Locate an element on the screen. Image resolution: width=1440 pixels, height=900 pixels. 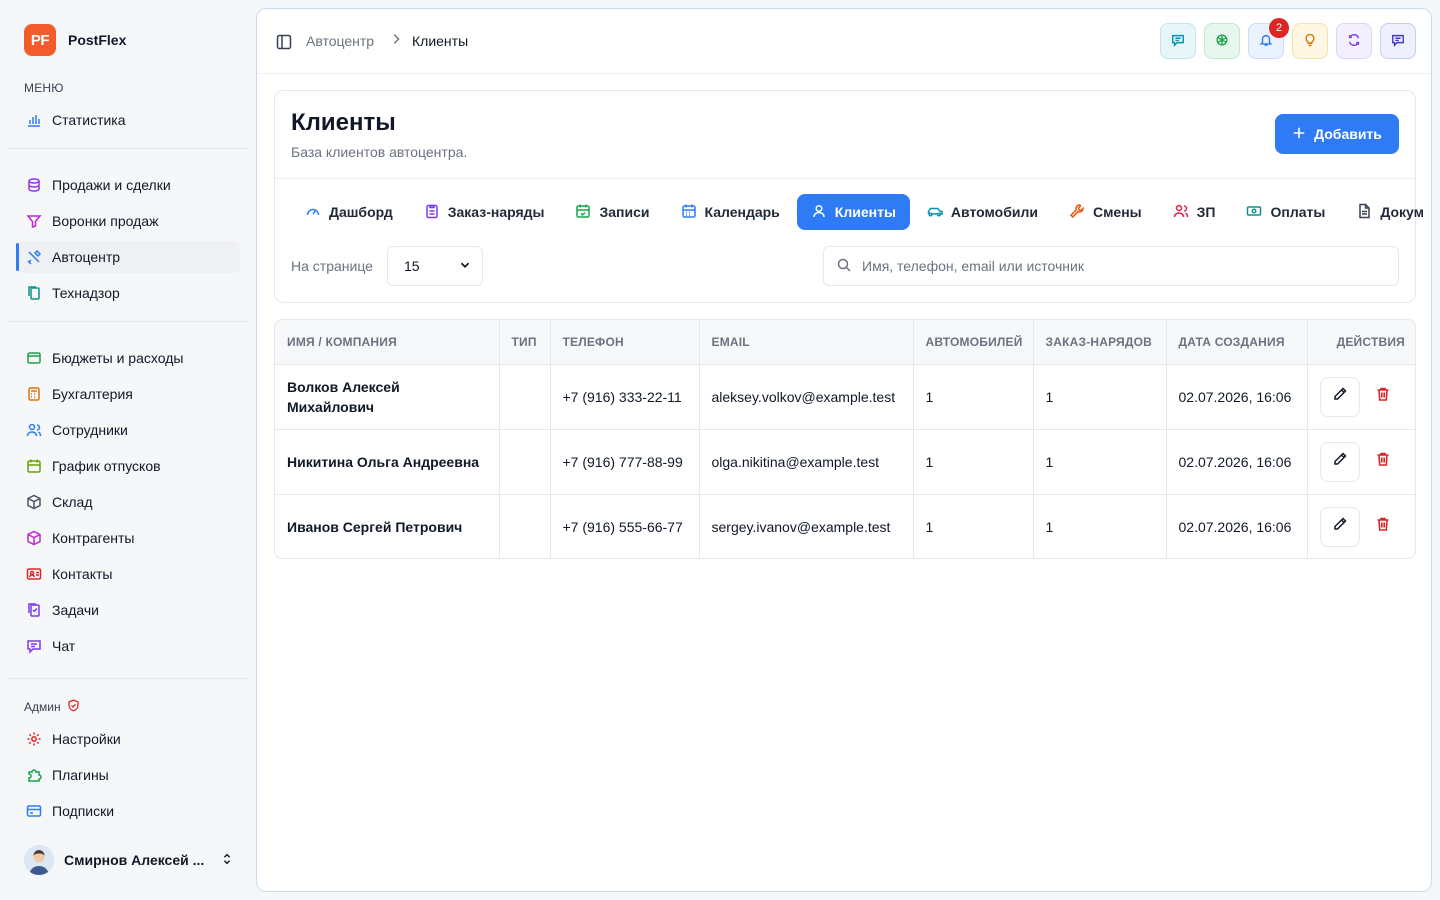
sidebar-item-label: Бухгалтерия is located at coordinates (92, 394).